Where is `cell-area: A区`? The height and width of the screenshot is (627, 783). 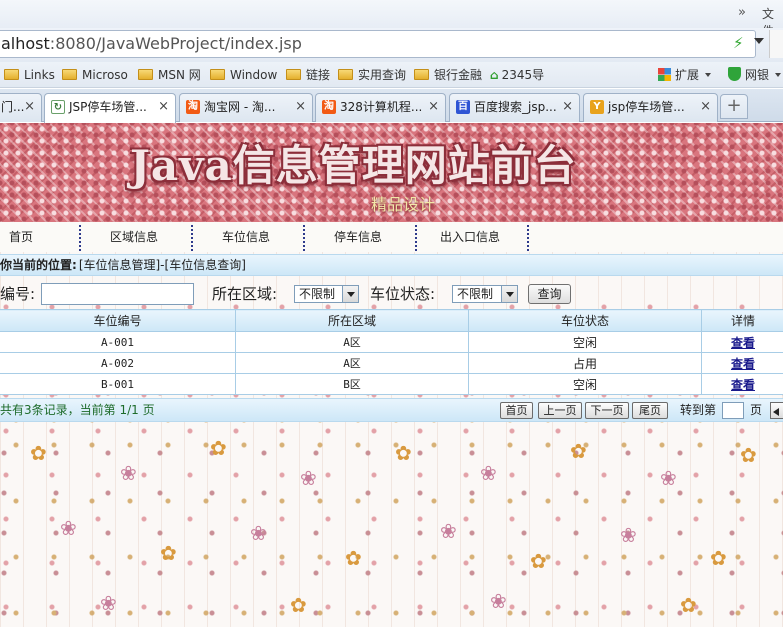
cell-area: A区 is located at coordinates (352, 342).